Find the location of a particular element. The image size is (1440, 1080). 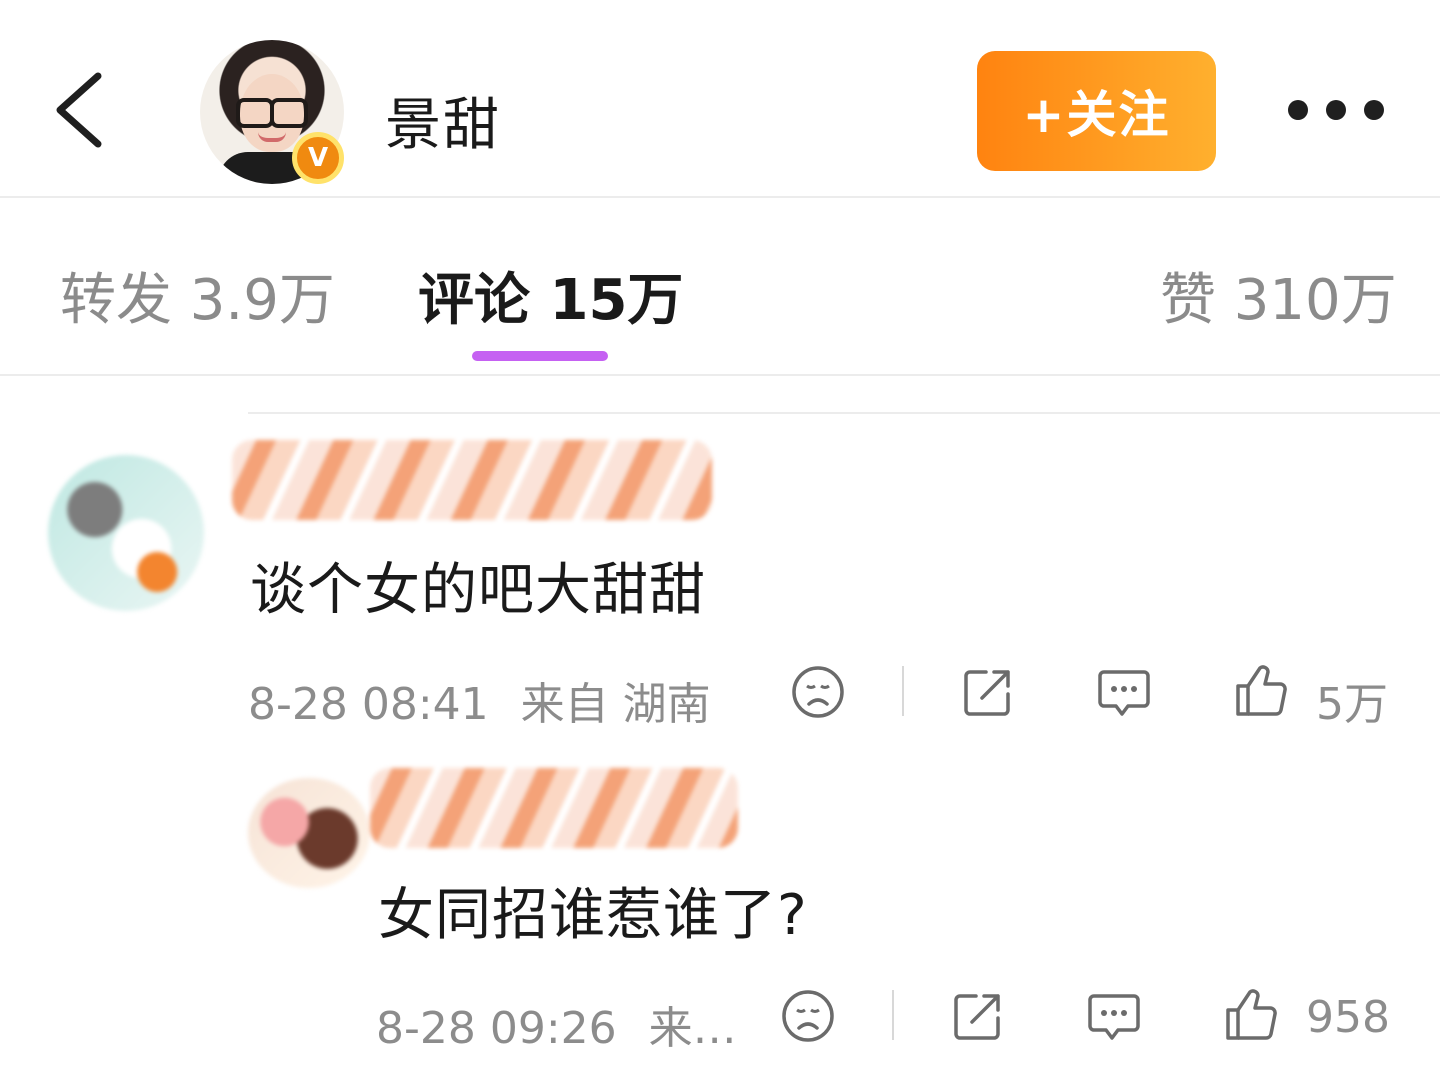

author-name: 景甜 is located at coordinates (443, 120).